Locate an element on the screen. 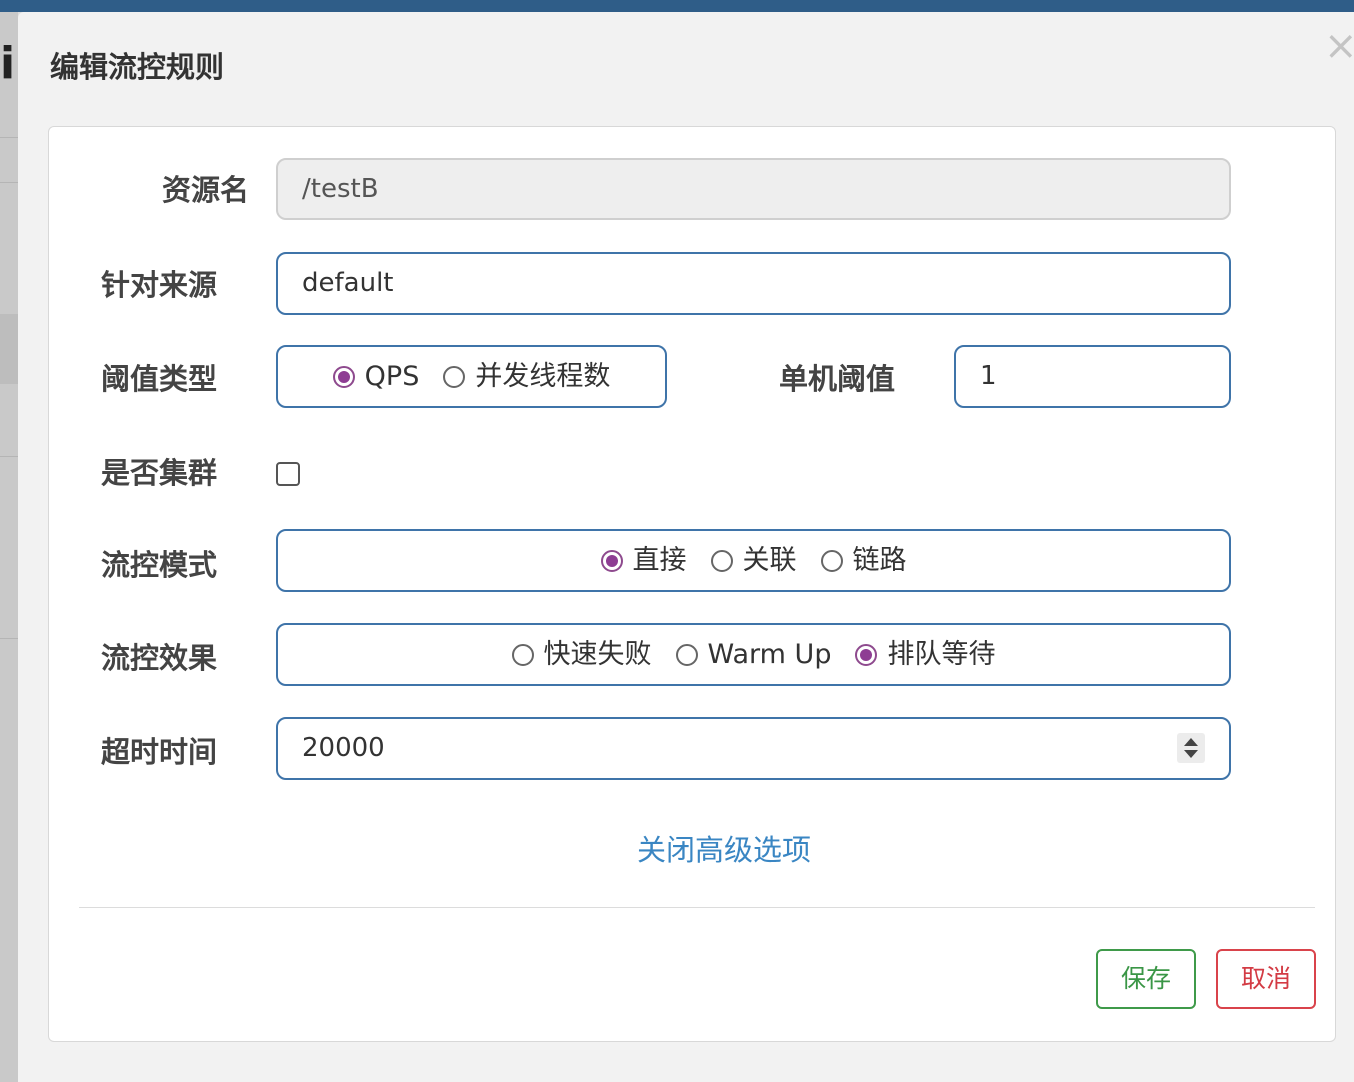 The height and width of the screenshot is (1082, 1354). number-spinner is located at coordinates (1191, 748).